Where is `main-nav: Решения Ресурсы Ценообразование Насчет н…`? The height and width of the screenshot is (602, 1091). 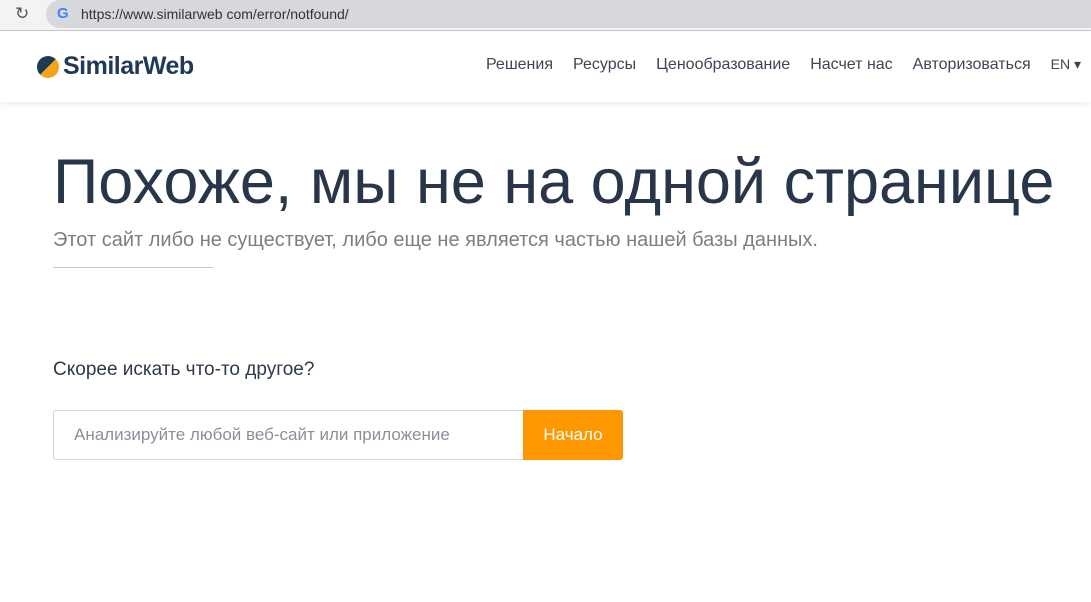
main-nav: Решения Ресурсы Ценообразование Насчет н… is located at coordinates (783, 65).